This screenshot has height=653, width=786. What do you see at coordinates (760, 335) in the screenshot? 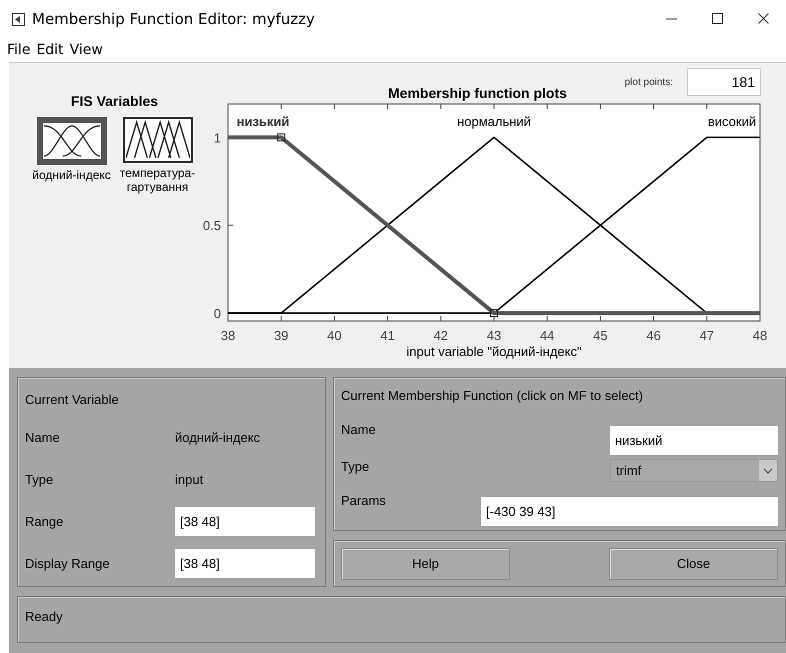
I see `x-tick-label: 48` at bounding box center [760, 335].